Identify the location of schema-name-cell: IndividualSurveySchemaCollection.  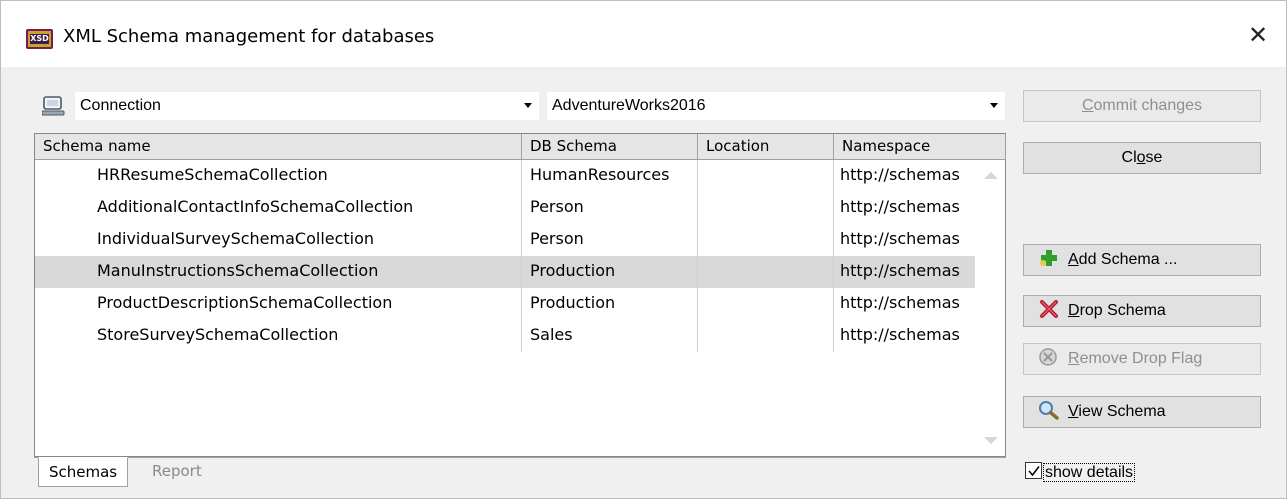
(278, 240).